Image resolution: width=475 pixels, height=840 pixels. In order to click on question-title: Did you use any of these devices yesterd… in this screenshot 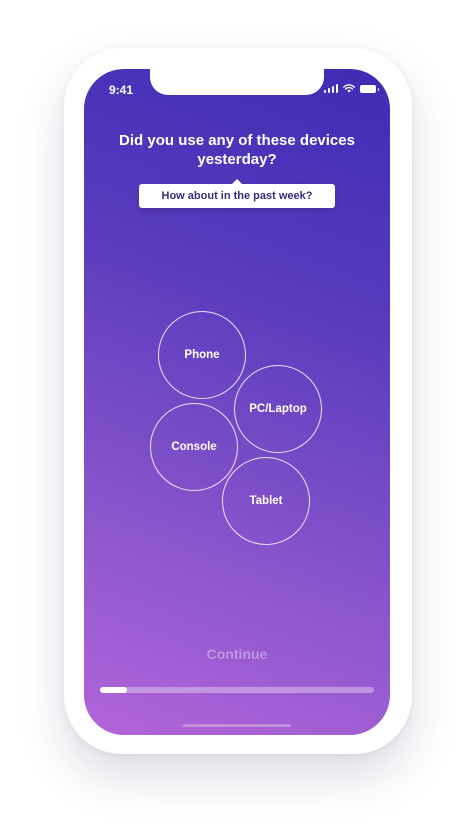, I will do `click(237, 150)`.